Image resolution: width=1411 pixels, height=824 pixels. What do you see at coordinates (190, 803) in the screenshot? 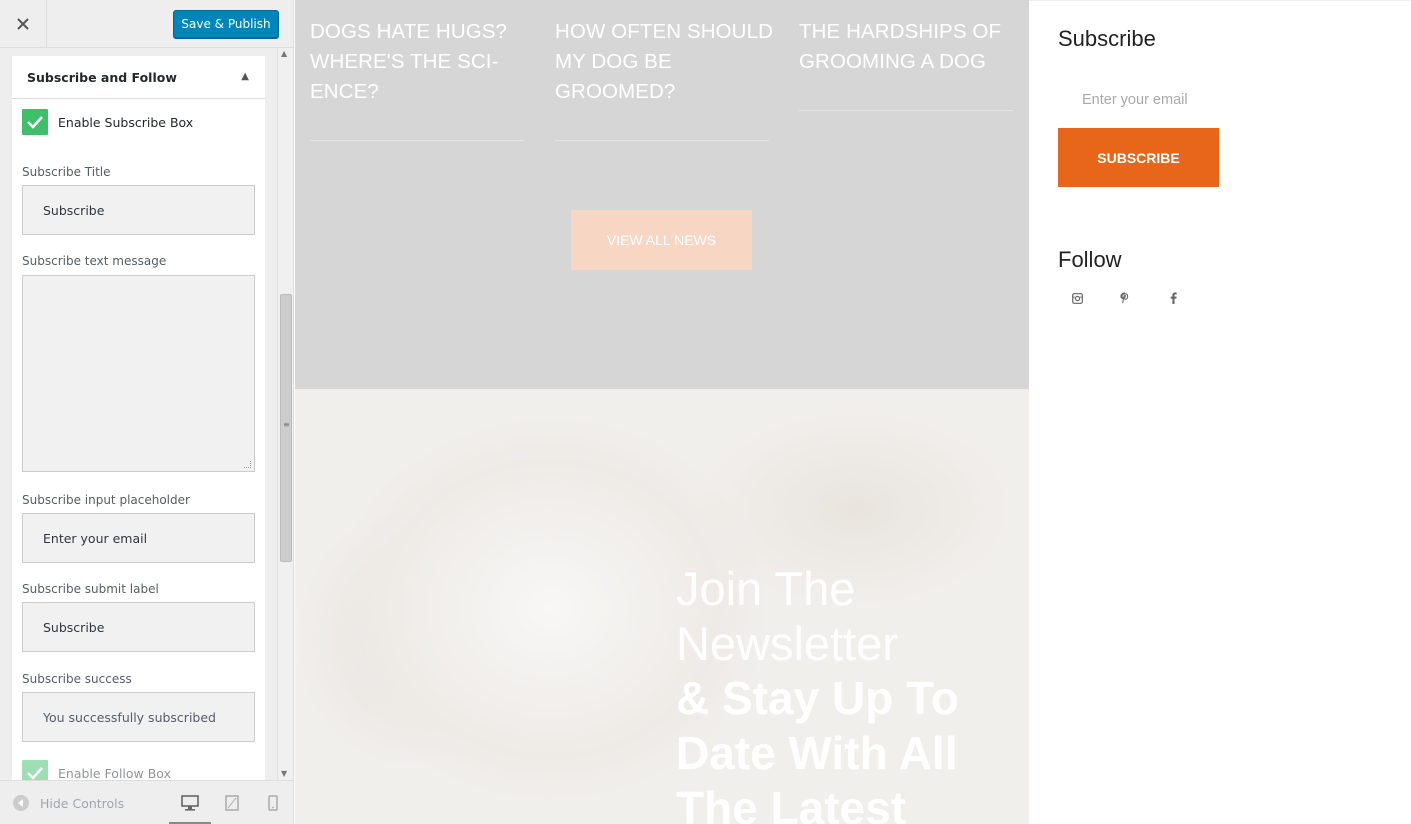
I see `desktop-icon` at bounding box center [190, 803].